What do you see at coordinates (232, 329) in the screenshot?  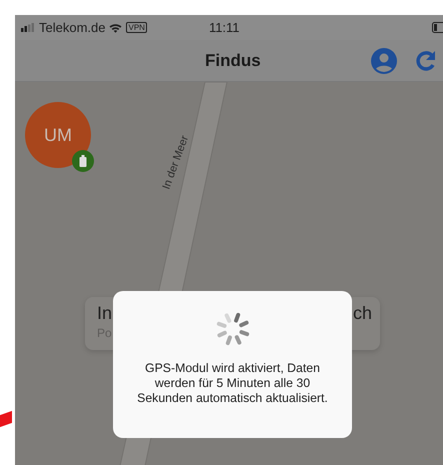 I see `spinner-icon` at bounding box center [232, 329].